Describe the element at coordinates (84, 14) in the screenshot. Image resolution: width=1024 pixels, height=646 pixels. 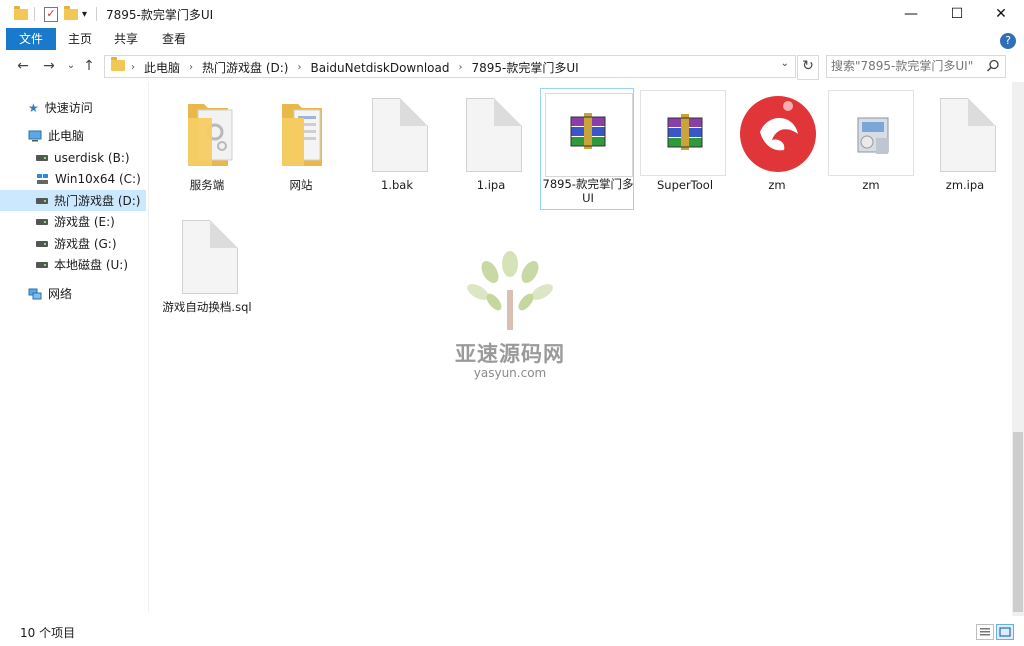
I see `quick-access-dropdown-icon: ▾` at that location.